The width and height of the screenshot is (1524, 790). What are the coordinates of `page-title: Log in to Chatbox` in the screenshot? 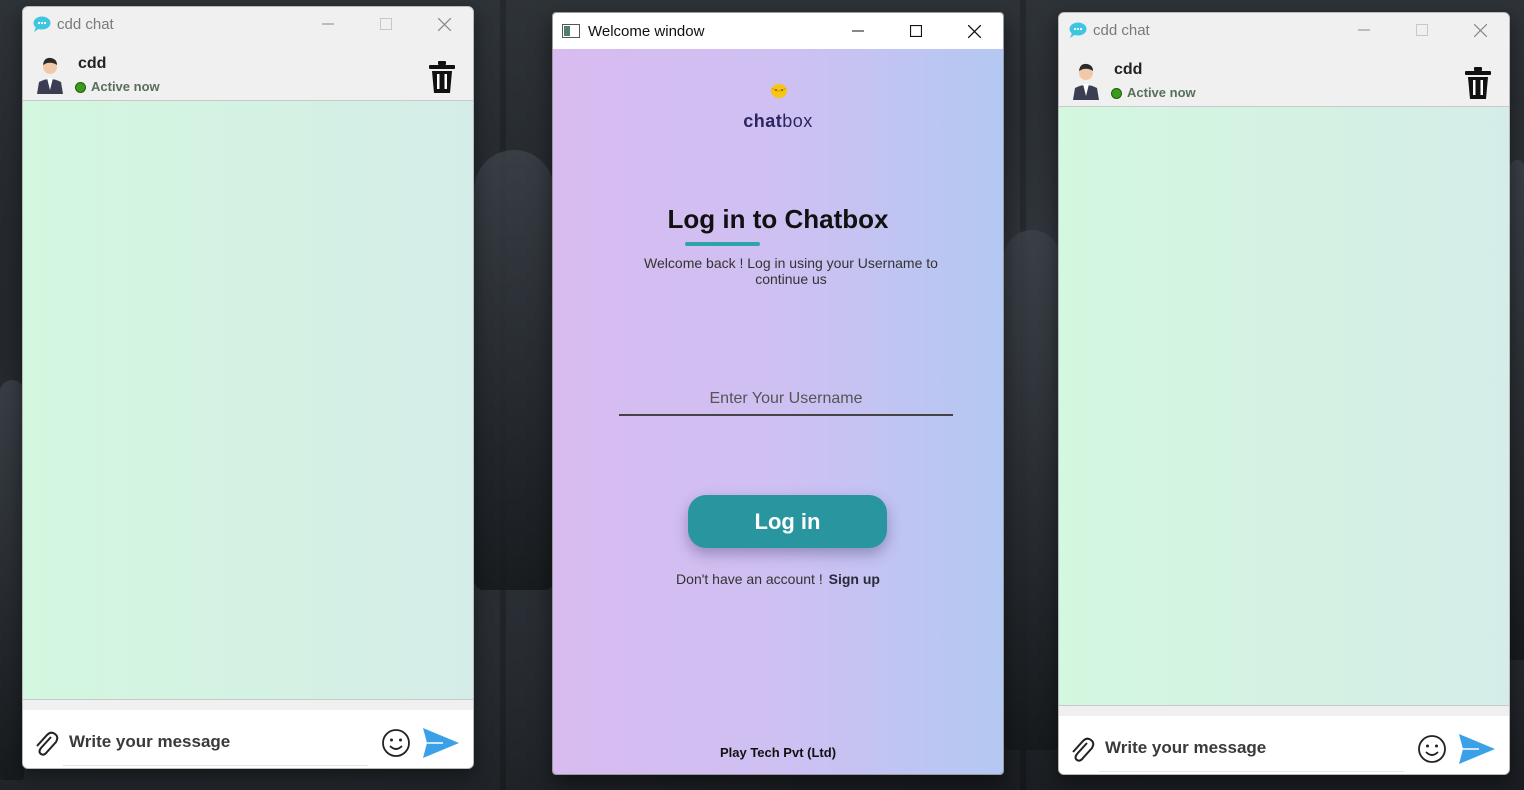 It's located at (778, 219).